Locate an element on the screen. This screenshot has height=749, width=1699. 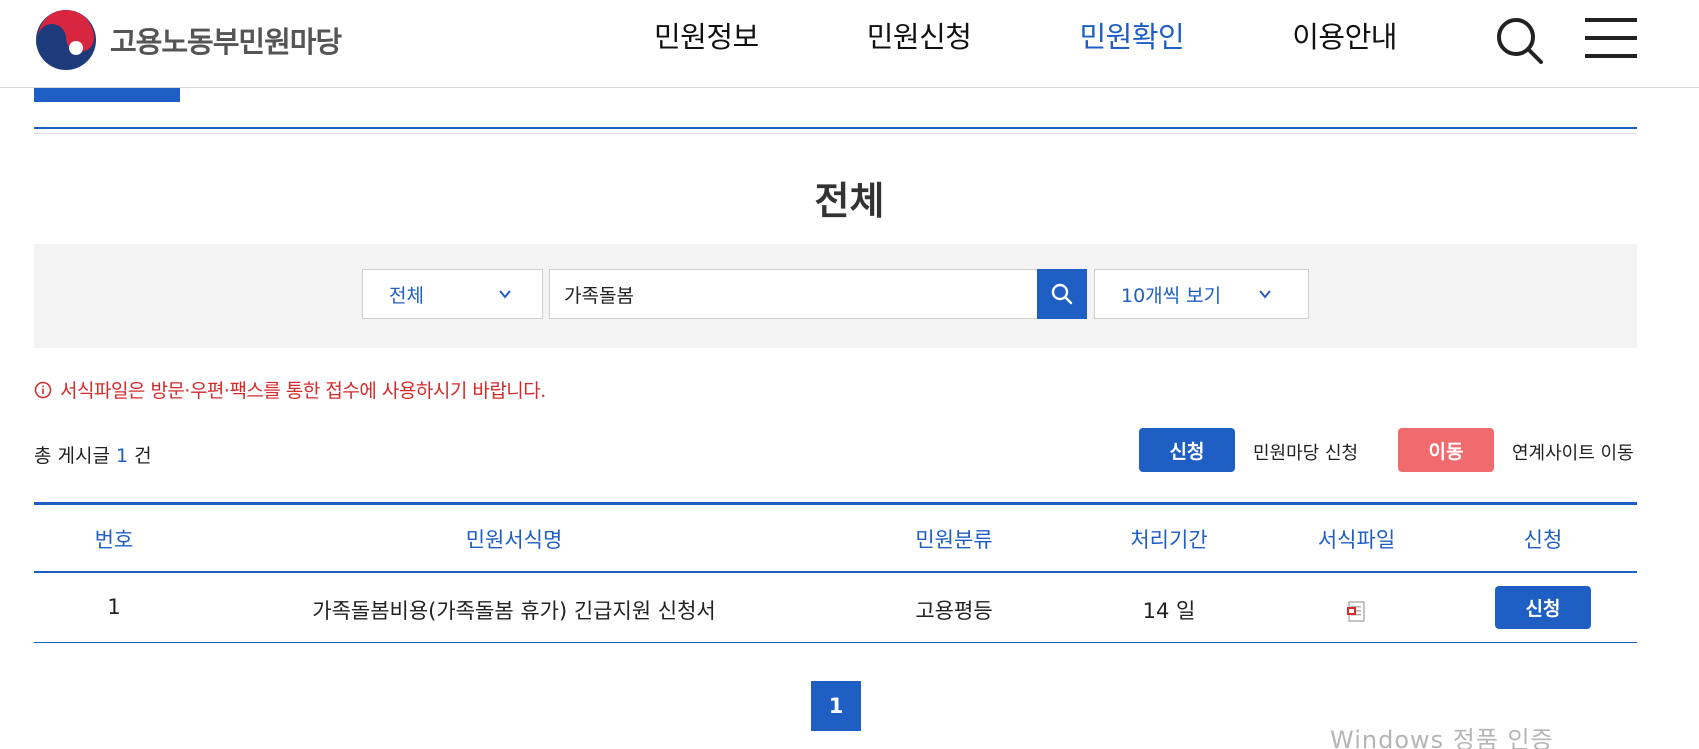
search-submit-button is located at coordinates (1062, 294).